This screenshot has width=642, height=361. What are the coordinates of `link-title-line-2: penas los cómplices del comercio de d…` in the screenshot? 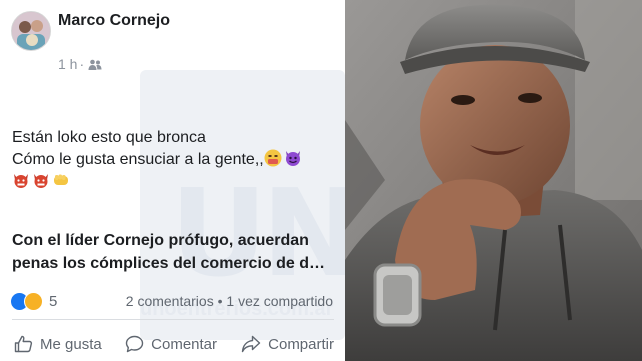 It's located at (168, 263).